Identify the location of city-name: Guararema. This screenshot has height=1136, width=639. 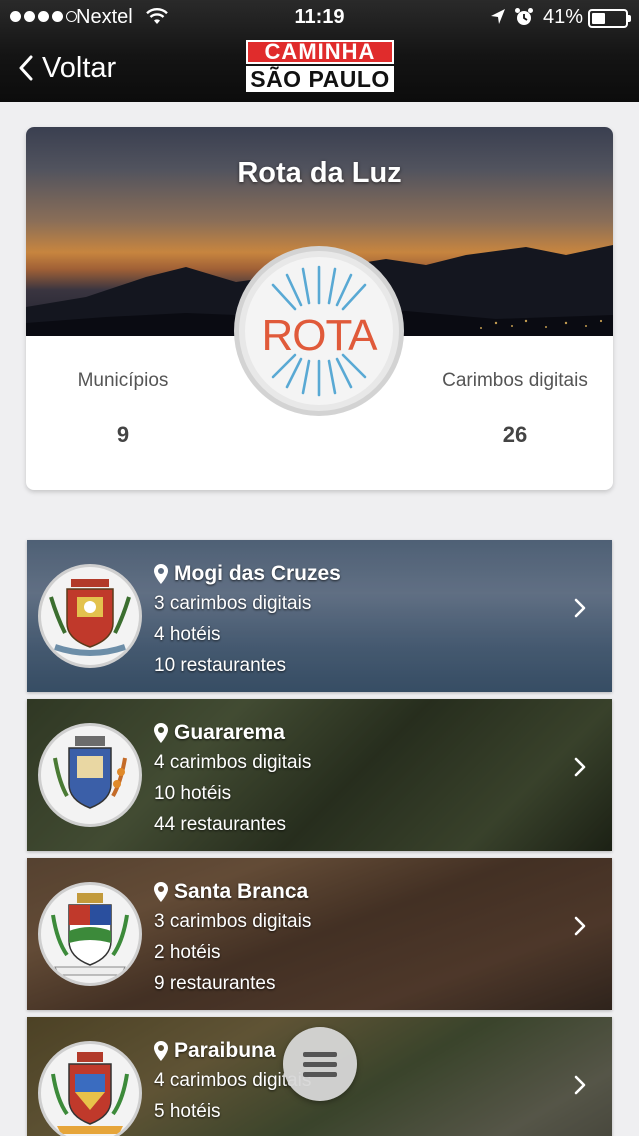
(229, 732).